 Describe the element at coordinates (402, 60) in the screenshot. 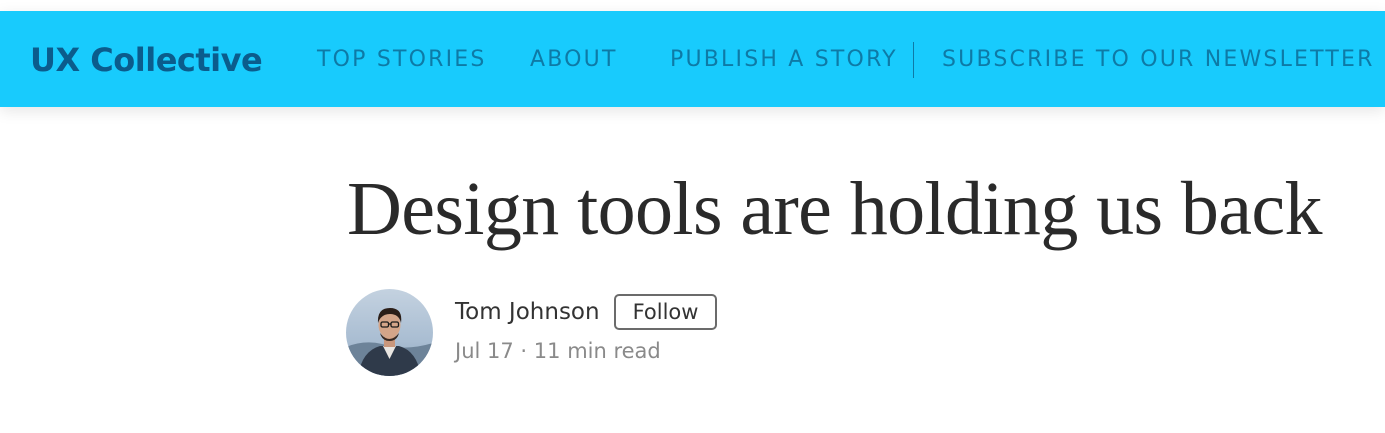

I see `nav-top-stories: TOP STORIES` at that location.